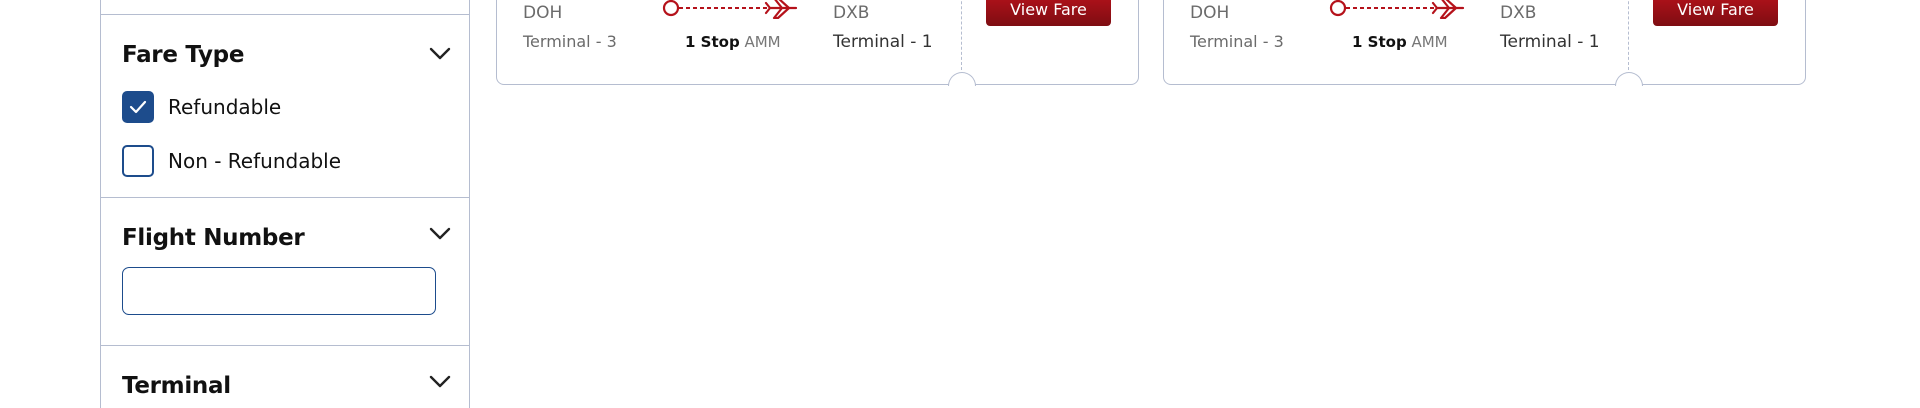  Describe the element at coordinates (279, 291) in the screenshot. I see `flight-number-input` at that location.